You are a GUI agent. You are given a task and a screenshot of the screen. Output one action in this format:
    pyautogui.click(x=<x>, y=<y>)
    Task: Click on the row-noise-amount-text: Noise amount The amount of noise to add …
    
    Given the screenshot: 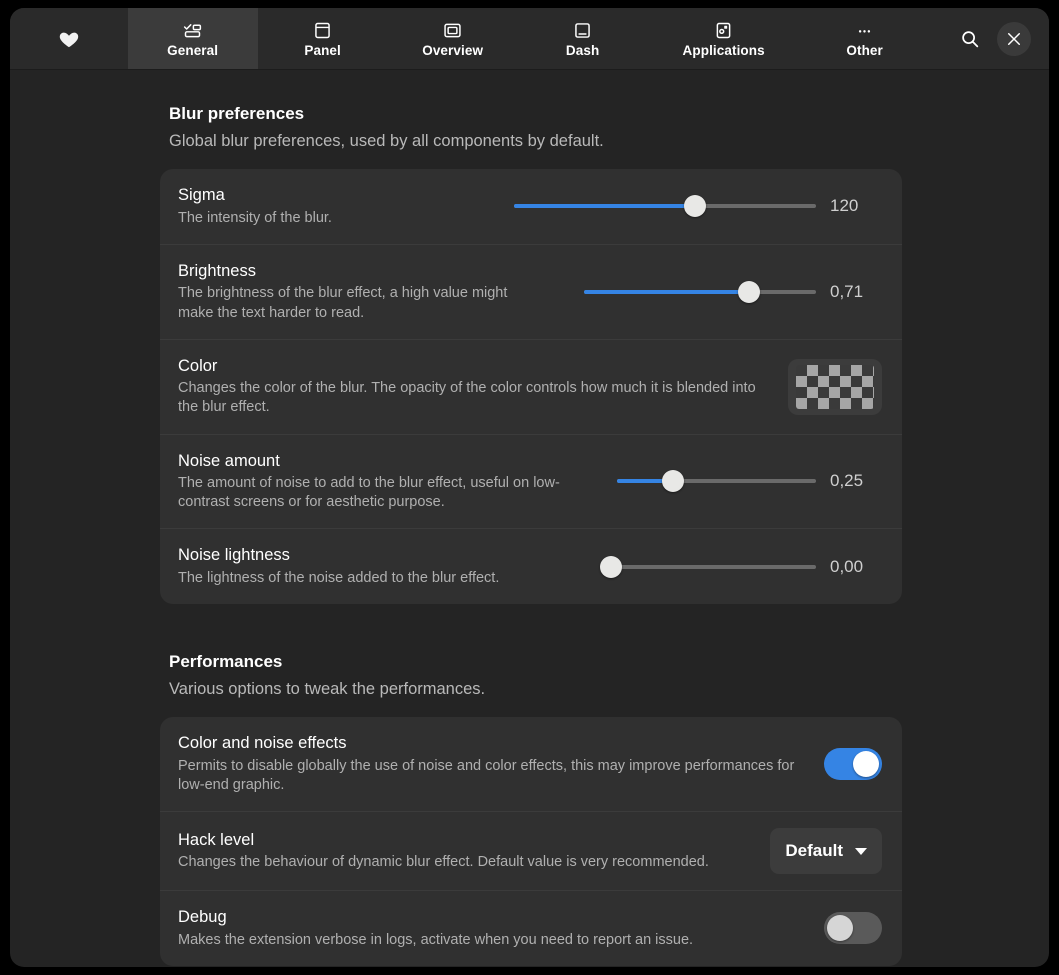 What is the action you would take?
    pyautogui.click(x=389, y=482)
    